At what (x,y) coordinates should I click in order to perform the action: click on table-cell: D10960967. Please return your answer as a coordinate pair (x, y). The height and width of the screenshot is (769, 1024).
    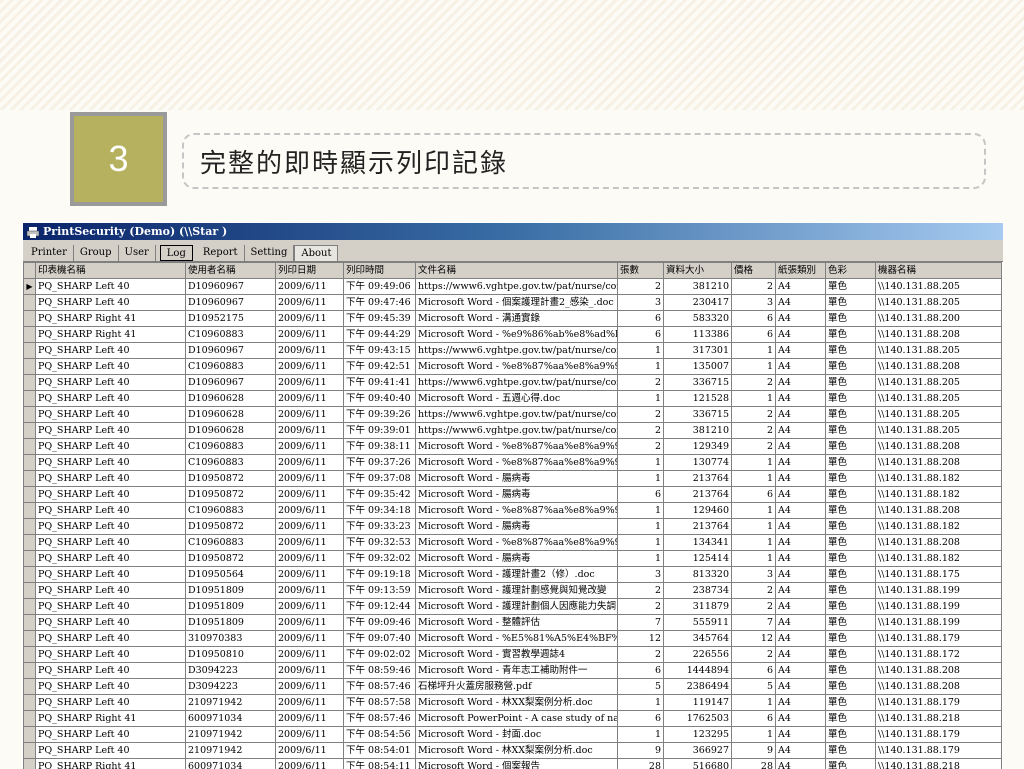
    Looking at the image, I should click on (231, 303).